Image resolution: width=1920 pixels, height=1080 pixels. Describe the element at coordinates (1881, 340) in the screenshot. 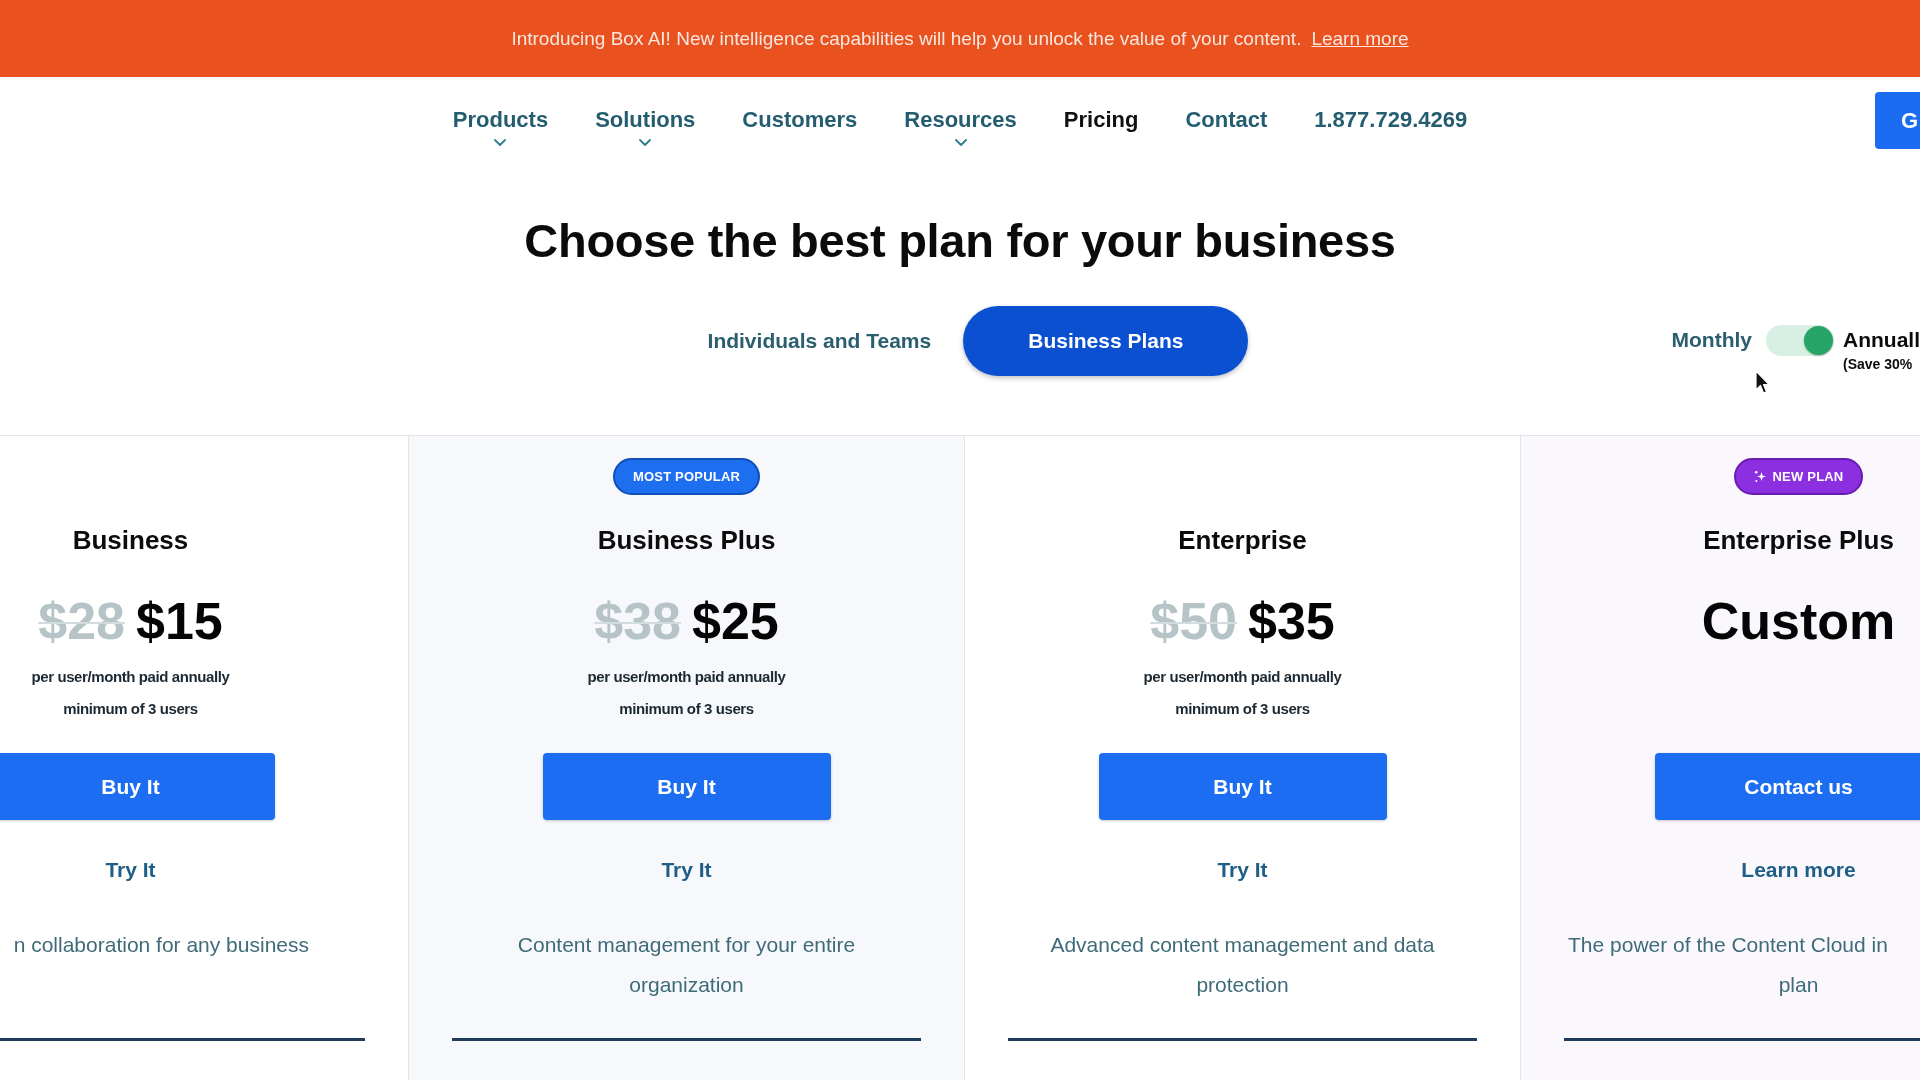

I see `billing-label: Annuall` at that location.